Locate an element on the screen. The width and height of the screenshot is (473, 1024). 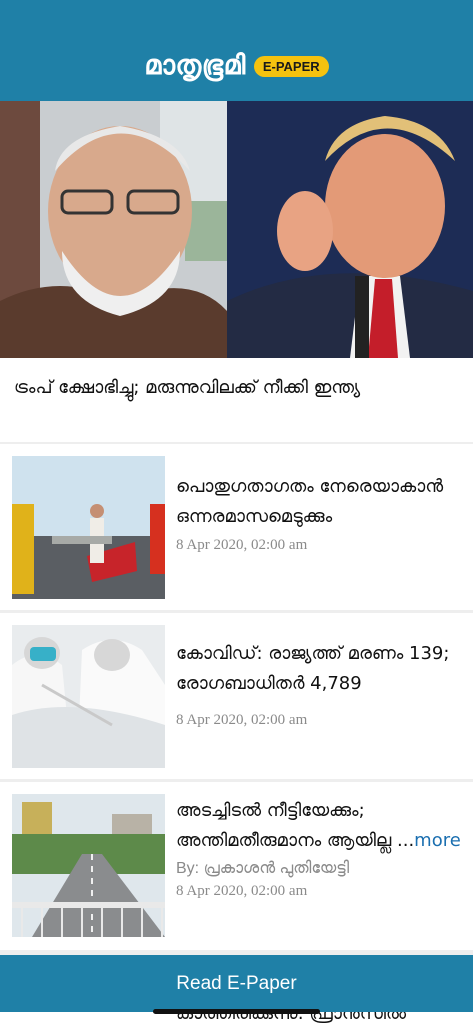
brand-logo: മാതൃഭൂമി E-PAPER is located at coordinates (236, 66).